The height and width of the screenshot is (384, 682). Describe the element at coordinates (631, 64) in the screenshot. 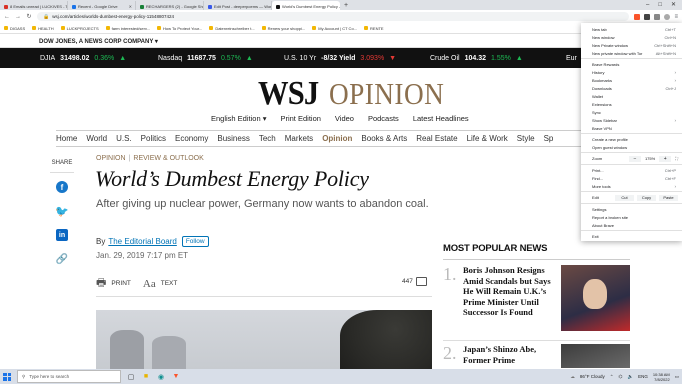

I see `menu-item-brave-rewards: Brave Rewards` at that location.